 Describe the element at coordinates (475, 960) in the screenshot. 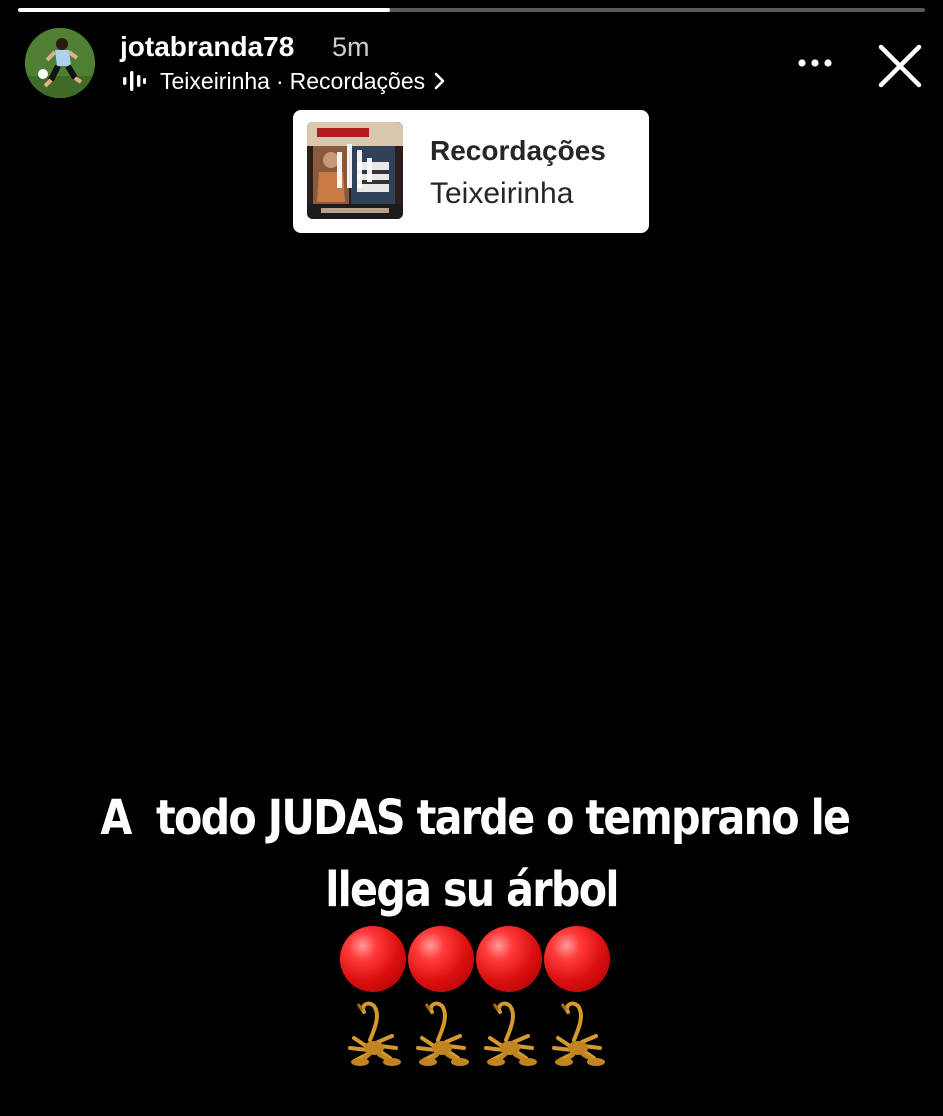

I see `red-circles-row` at that location.